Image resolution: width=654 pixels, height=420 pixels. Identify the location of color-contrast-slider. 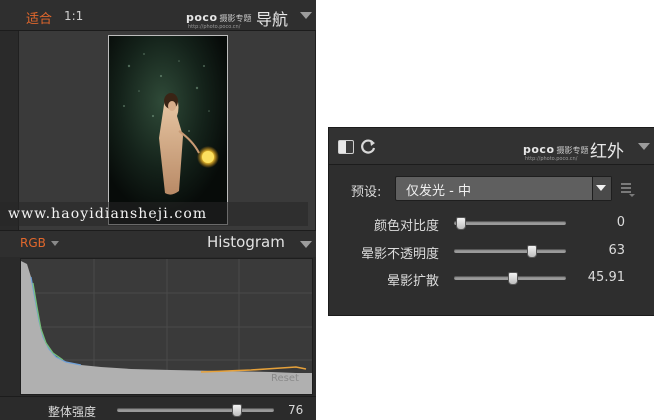
(510, 223).